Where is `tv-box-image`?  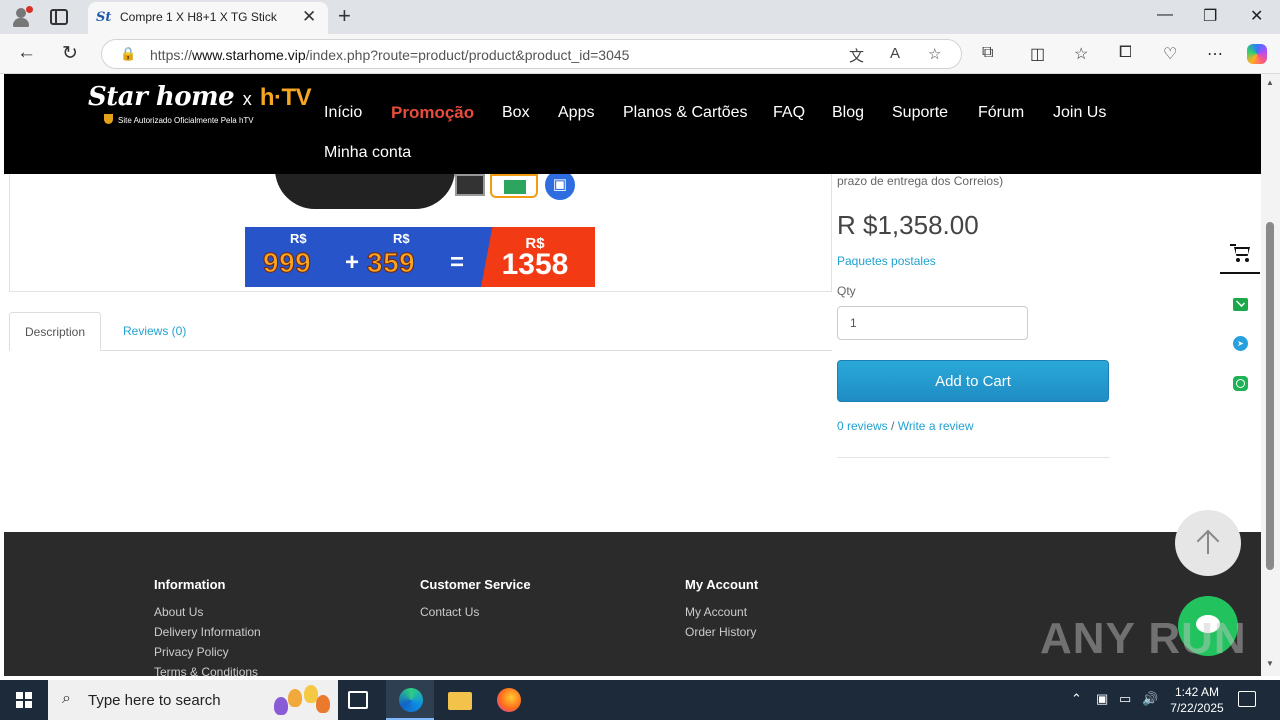 tv-box-image is located at coordinates (365, 191).